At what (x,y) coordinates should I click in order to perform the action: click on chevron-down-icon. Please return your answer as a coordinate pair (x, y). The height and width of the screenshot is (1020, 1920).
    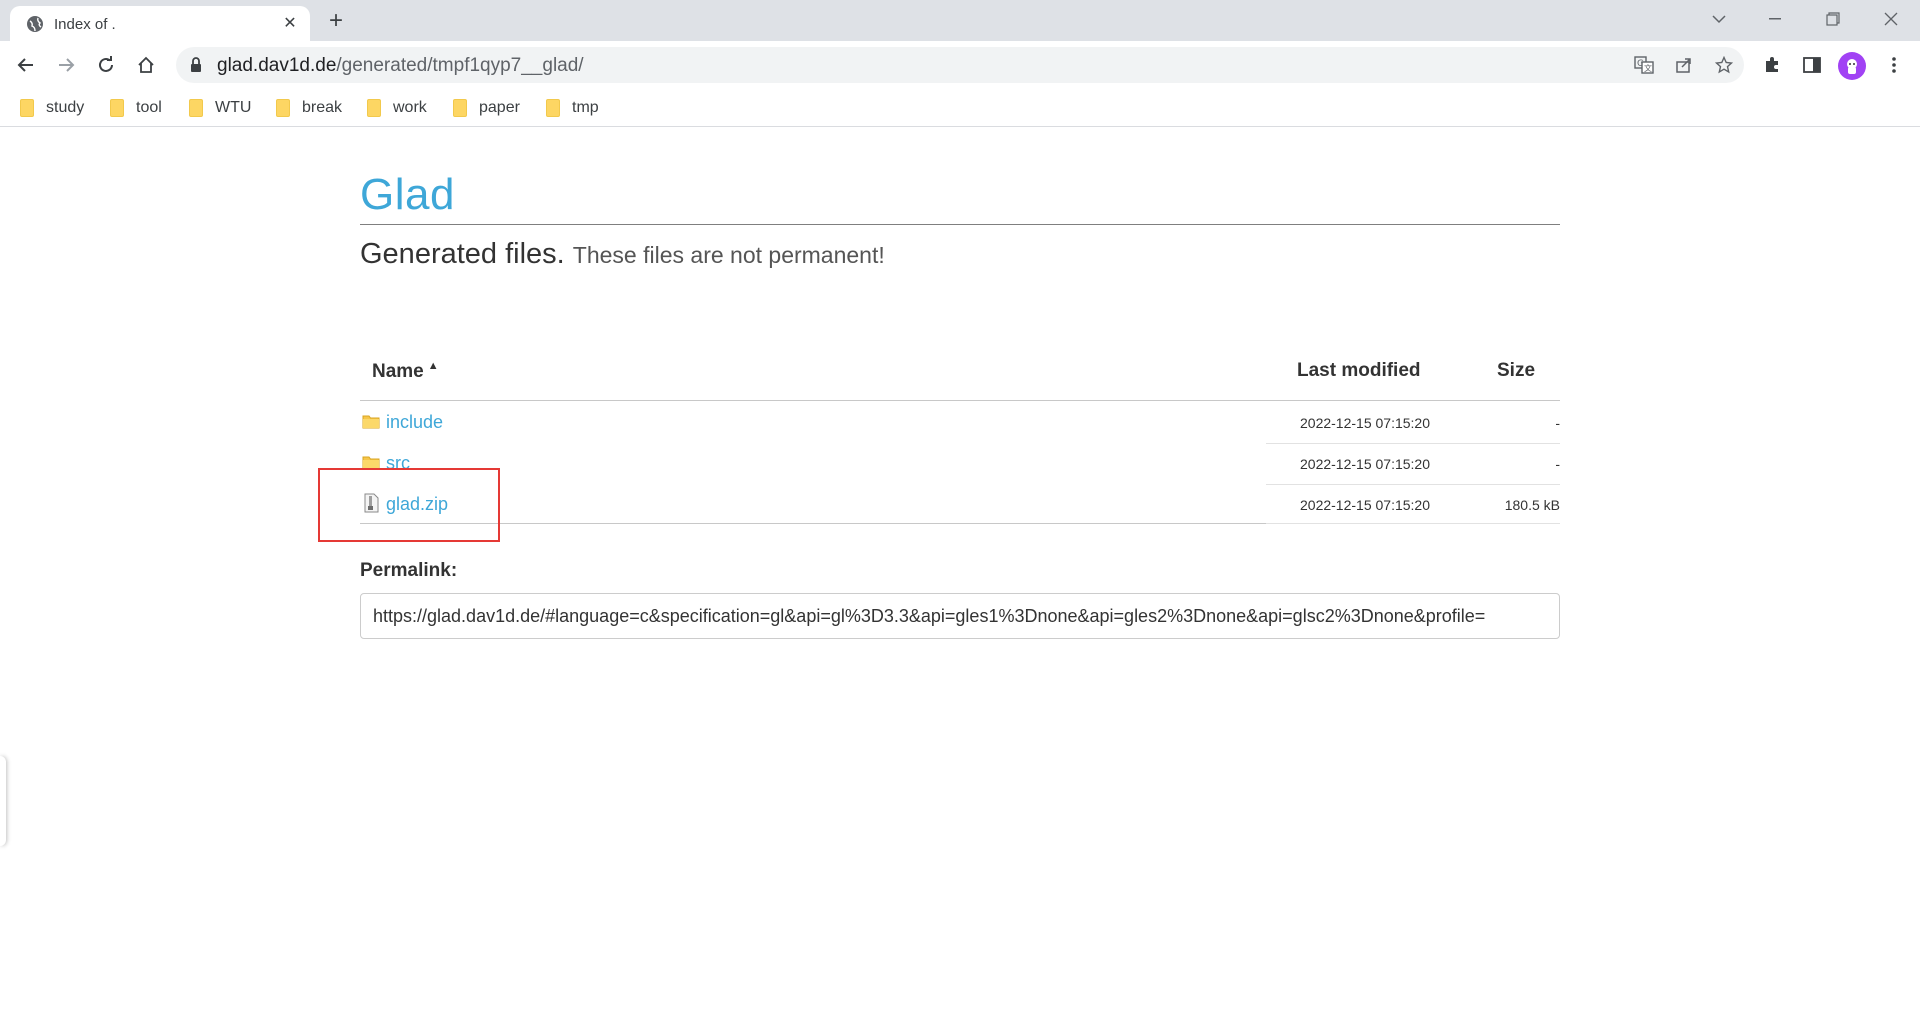
    Looking at the image, I should click on (1719, 19).